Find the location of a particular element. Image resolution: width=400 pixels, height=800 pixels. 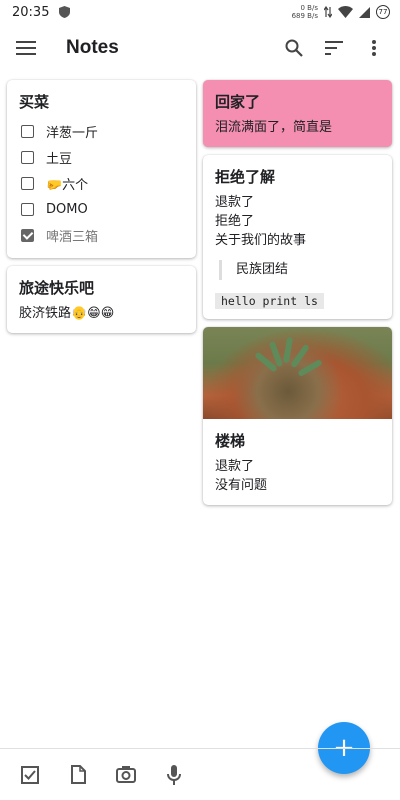

network-speed: 0 B/s 689 B/s is located at coordinates (304, 12).